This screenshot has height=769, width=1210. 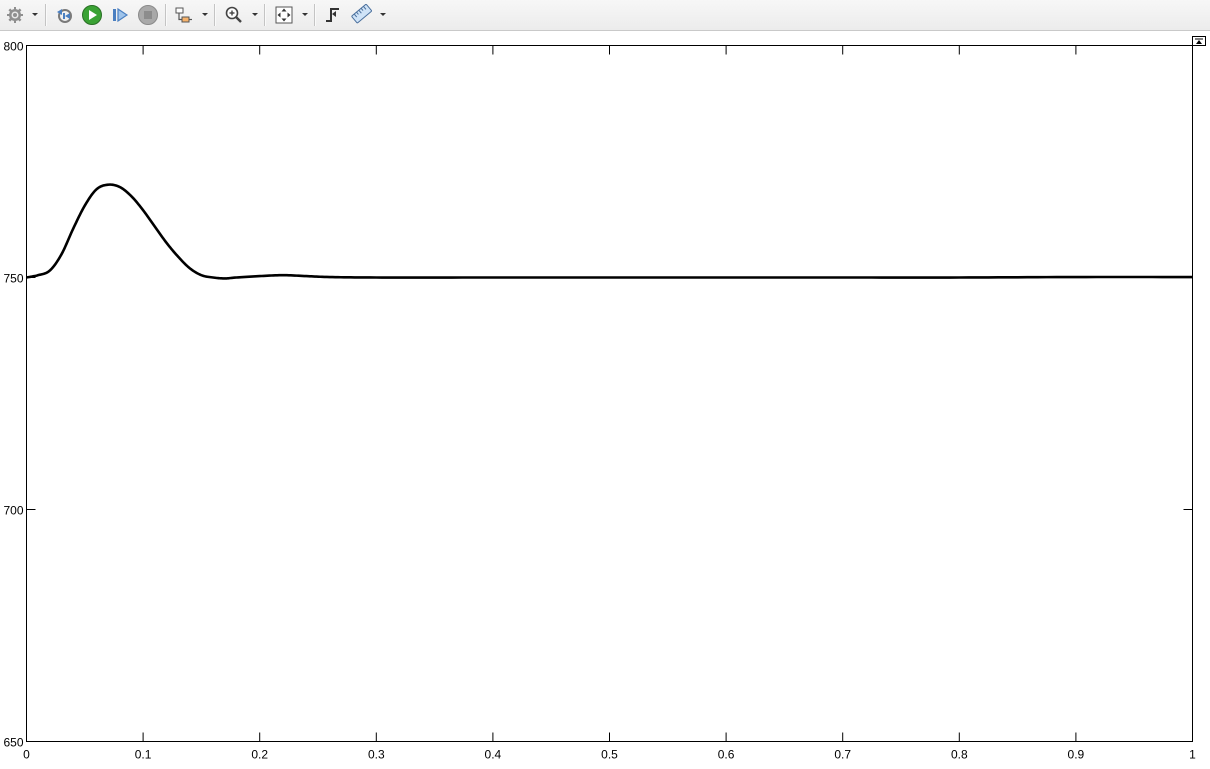 What do you see at coordinates (13, 511) in the screenshot?
I see `y-tick-label: 700` at bounding box center [13, 511].